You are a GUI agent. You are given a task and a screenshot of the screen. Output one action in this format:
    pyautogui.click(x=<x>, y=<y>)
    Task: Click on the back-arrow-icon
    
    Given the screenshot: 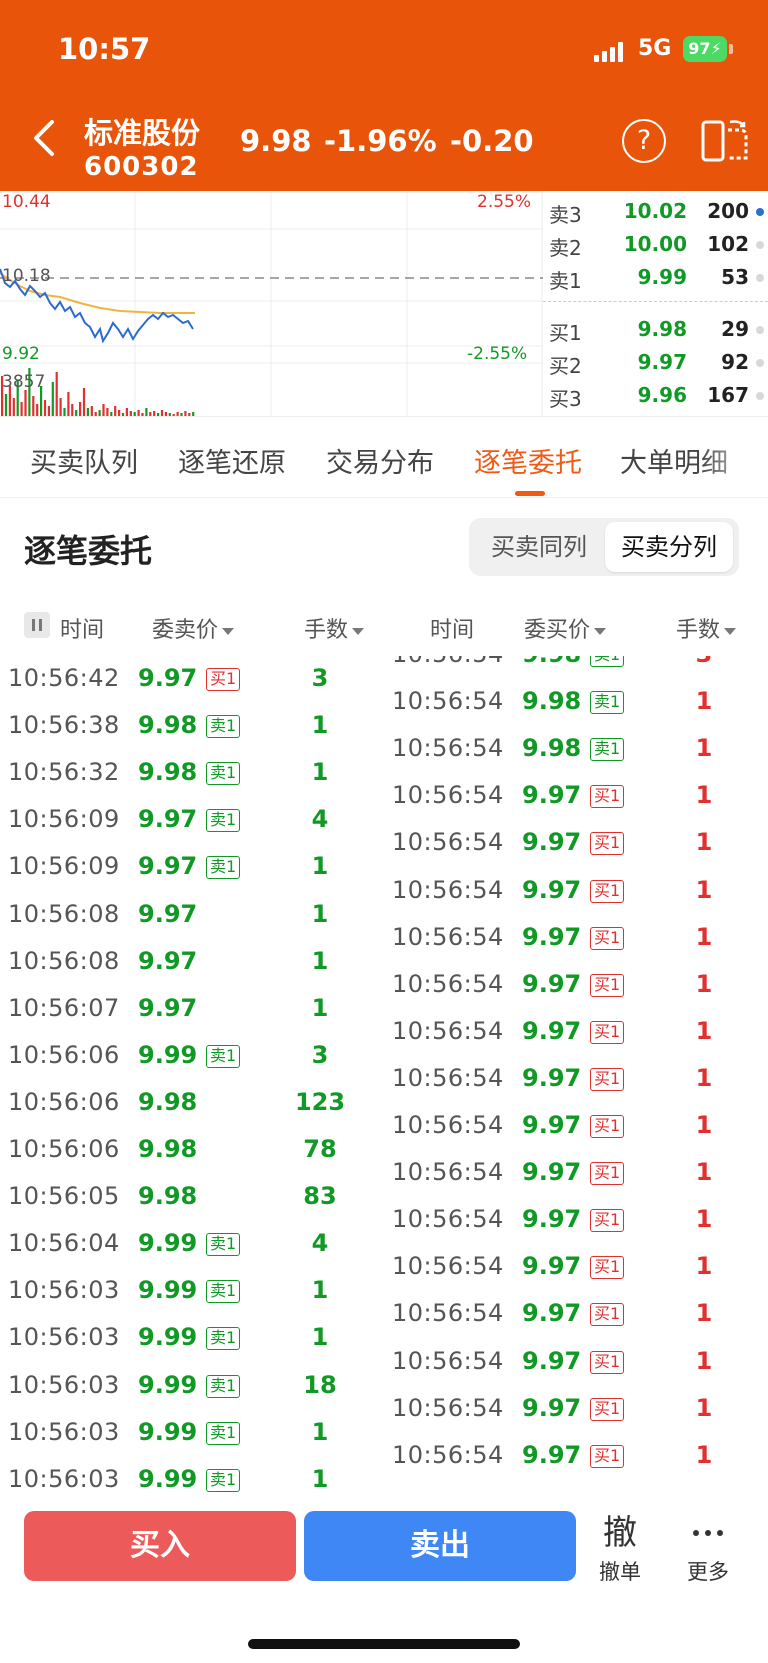 What is the action you would take?
    pyautogui.click(x=46, y=138)
    